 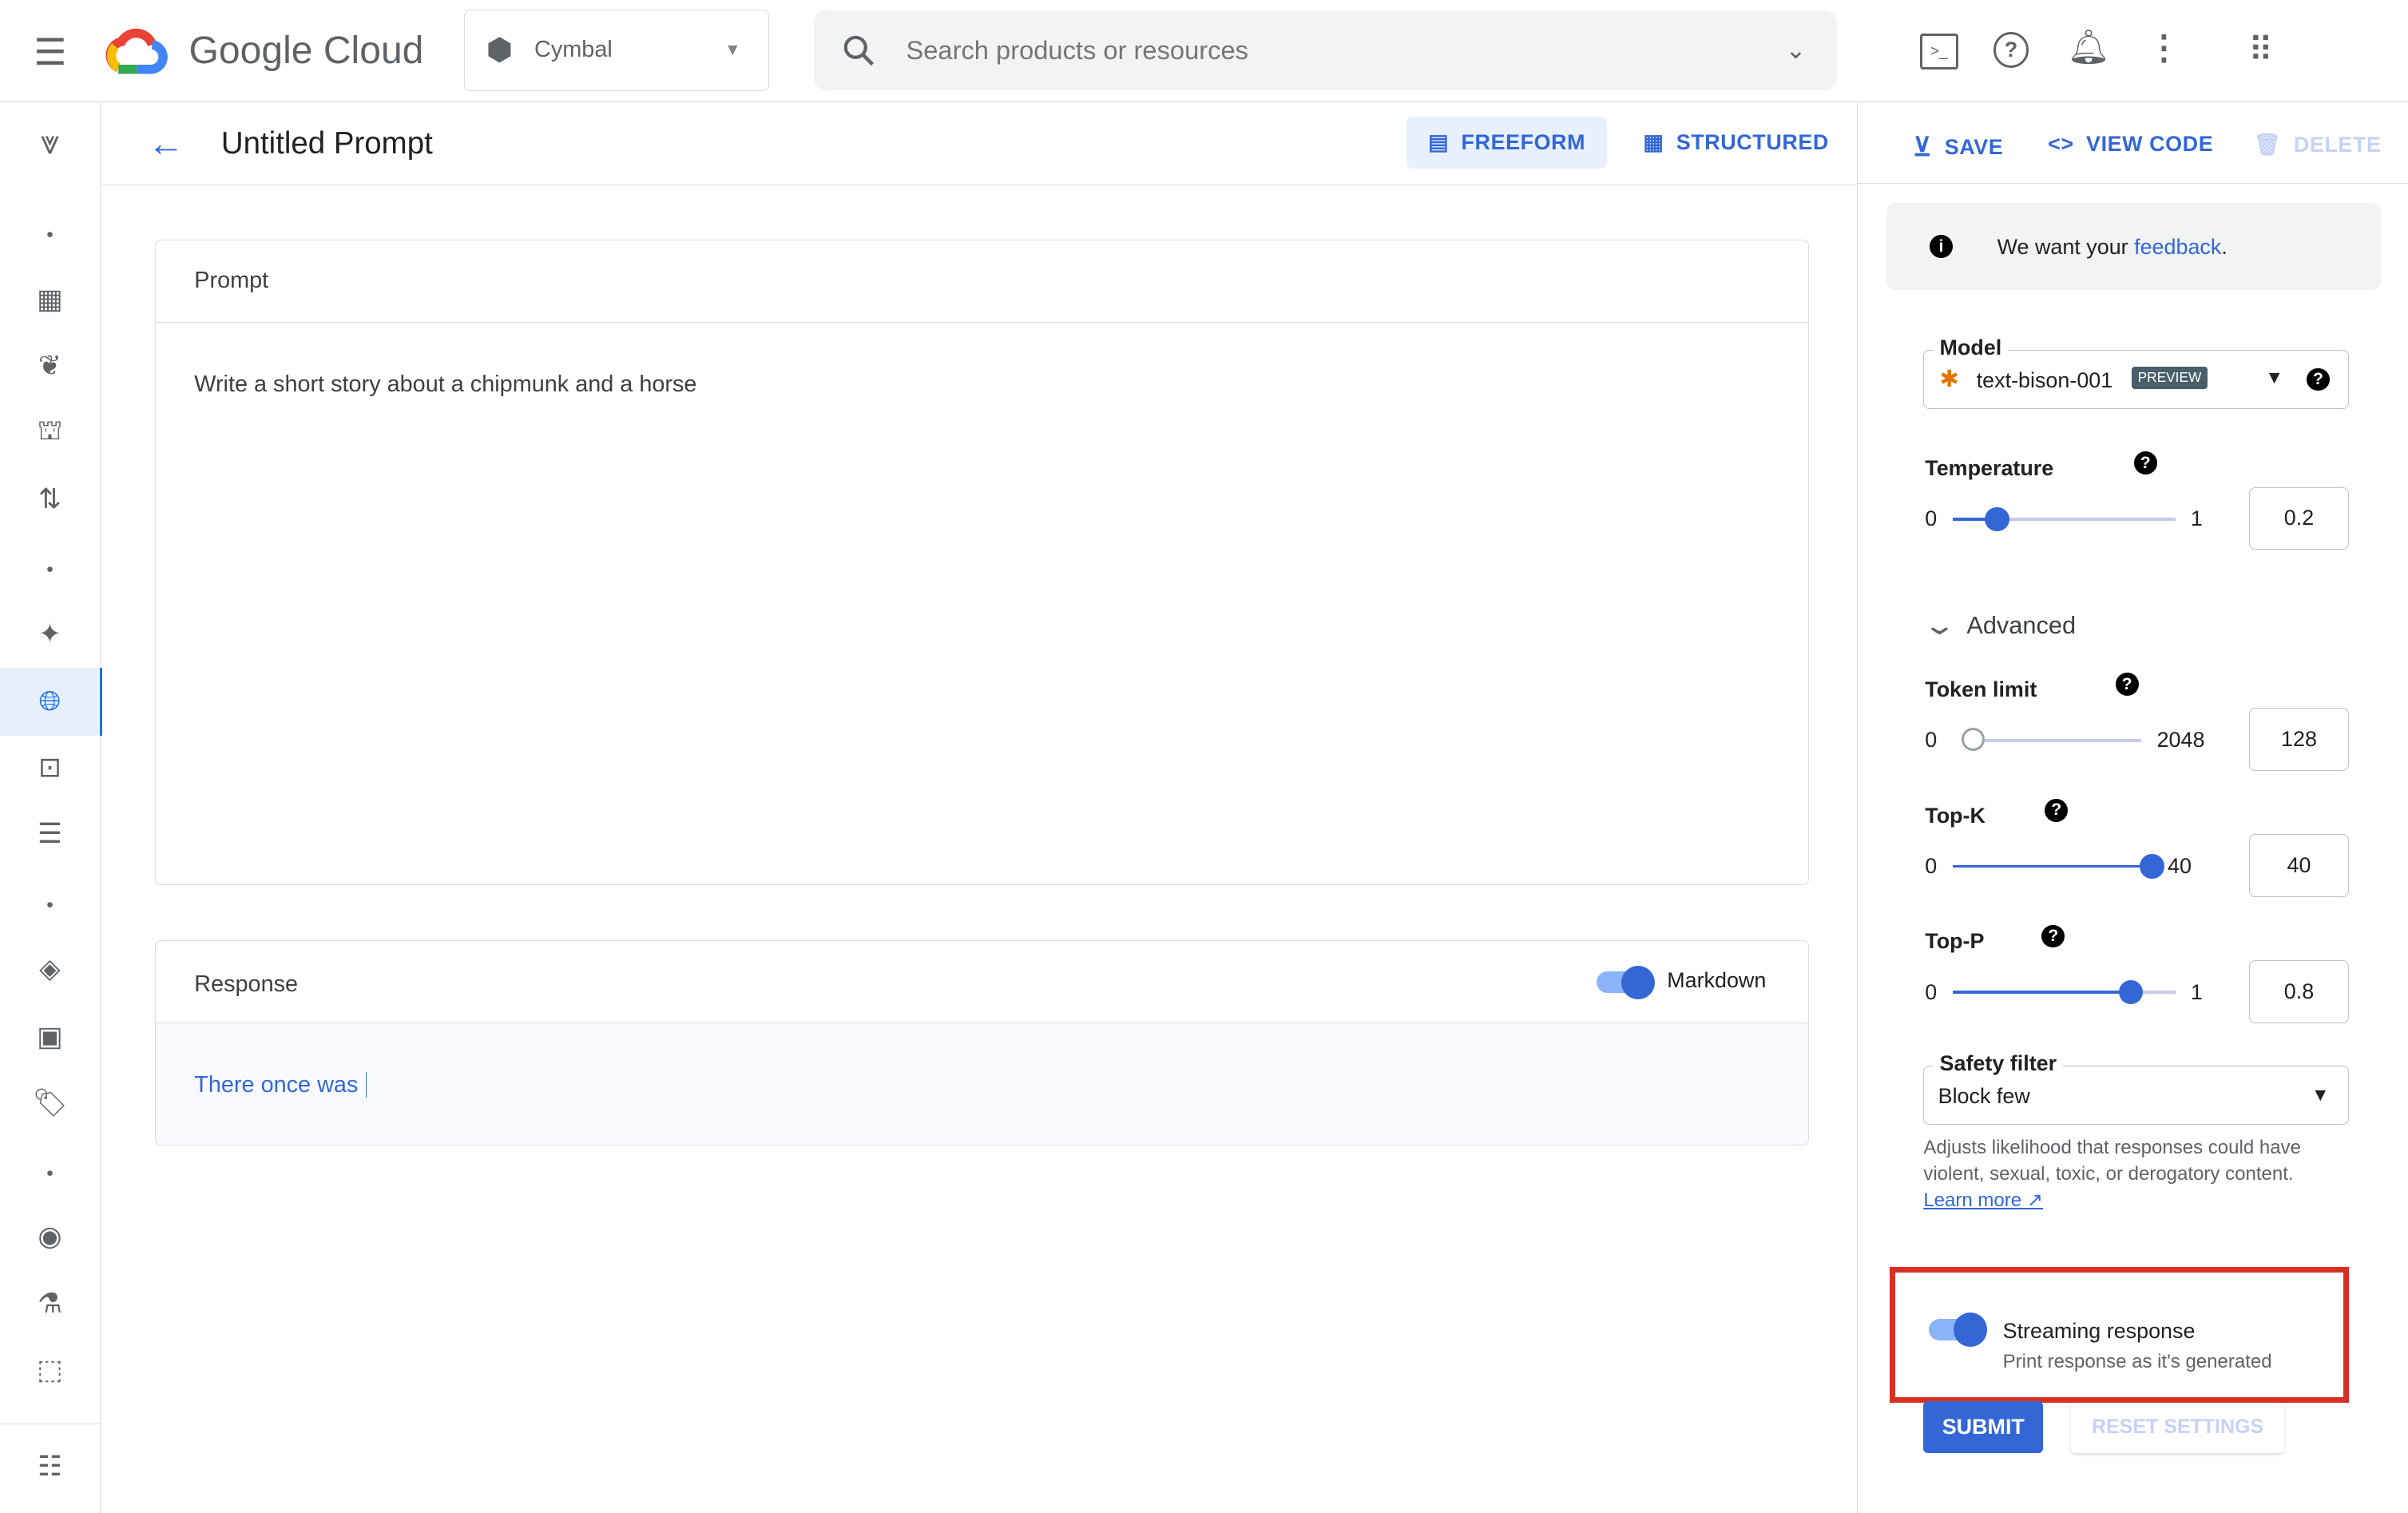 I want to click on temperature-max: 1, so click(x=2196, y=518).